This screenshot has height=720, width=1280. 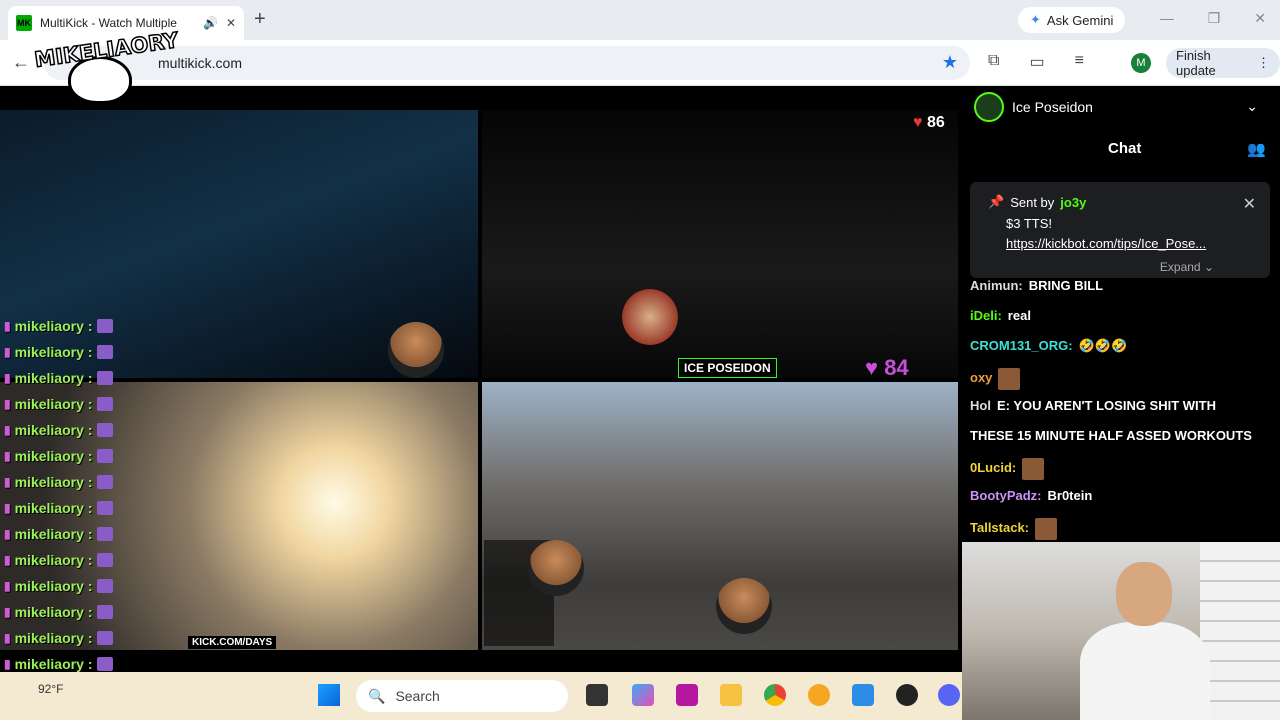 What do you see at coordinates (1111, 435) in the screenshot?
I see `chat-text: THESE 15 MINUTE HALF ASSED WORKOUTS` at bounding box center [1111, 435].